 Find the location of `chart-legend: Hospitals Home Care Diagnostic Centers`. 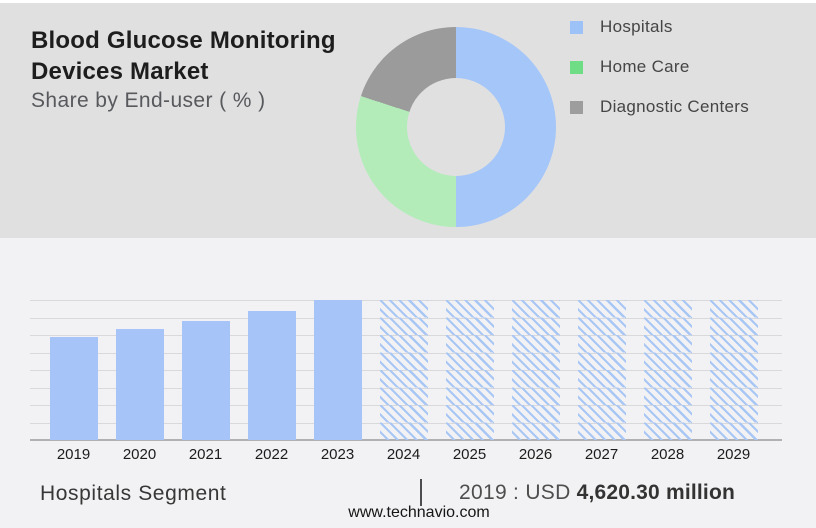

chart-legend: Hospitals Home Care Diagnostic Centers is located at coordinates (659, 76).